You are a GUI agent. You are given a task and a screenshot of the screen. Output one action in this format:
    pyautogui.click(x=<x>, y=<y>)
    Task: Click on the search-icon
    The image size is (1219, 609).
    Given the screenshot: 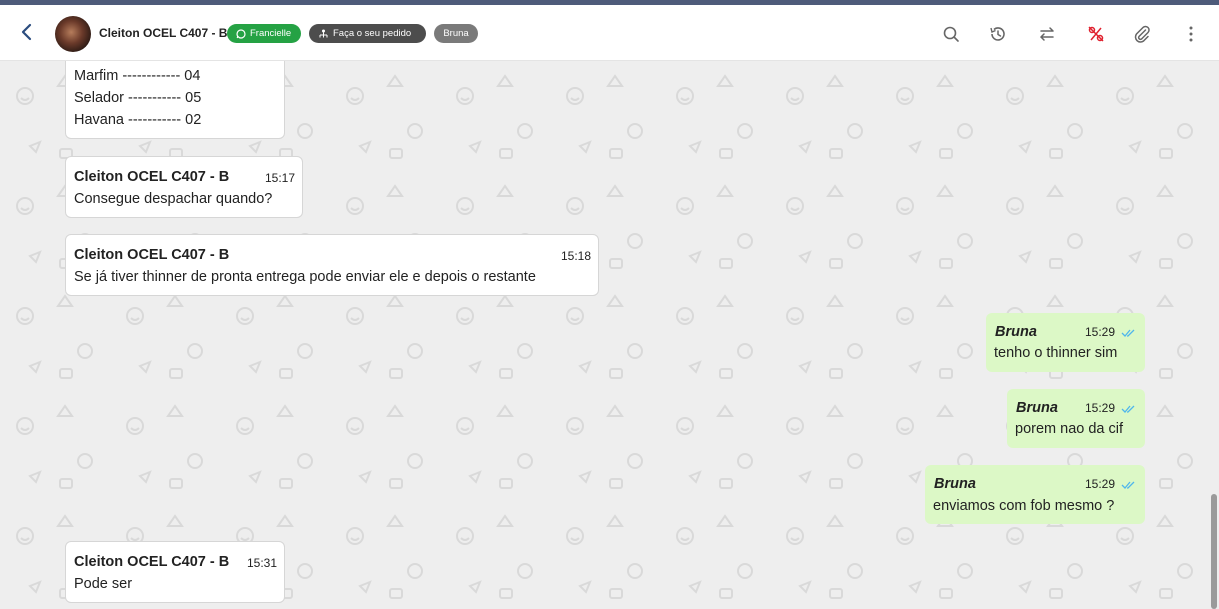 What is the action you would take?
    pyautogui.click(x=951, y=34)
    